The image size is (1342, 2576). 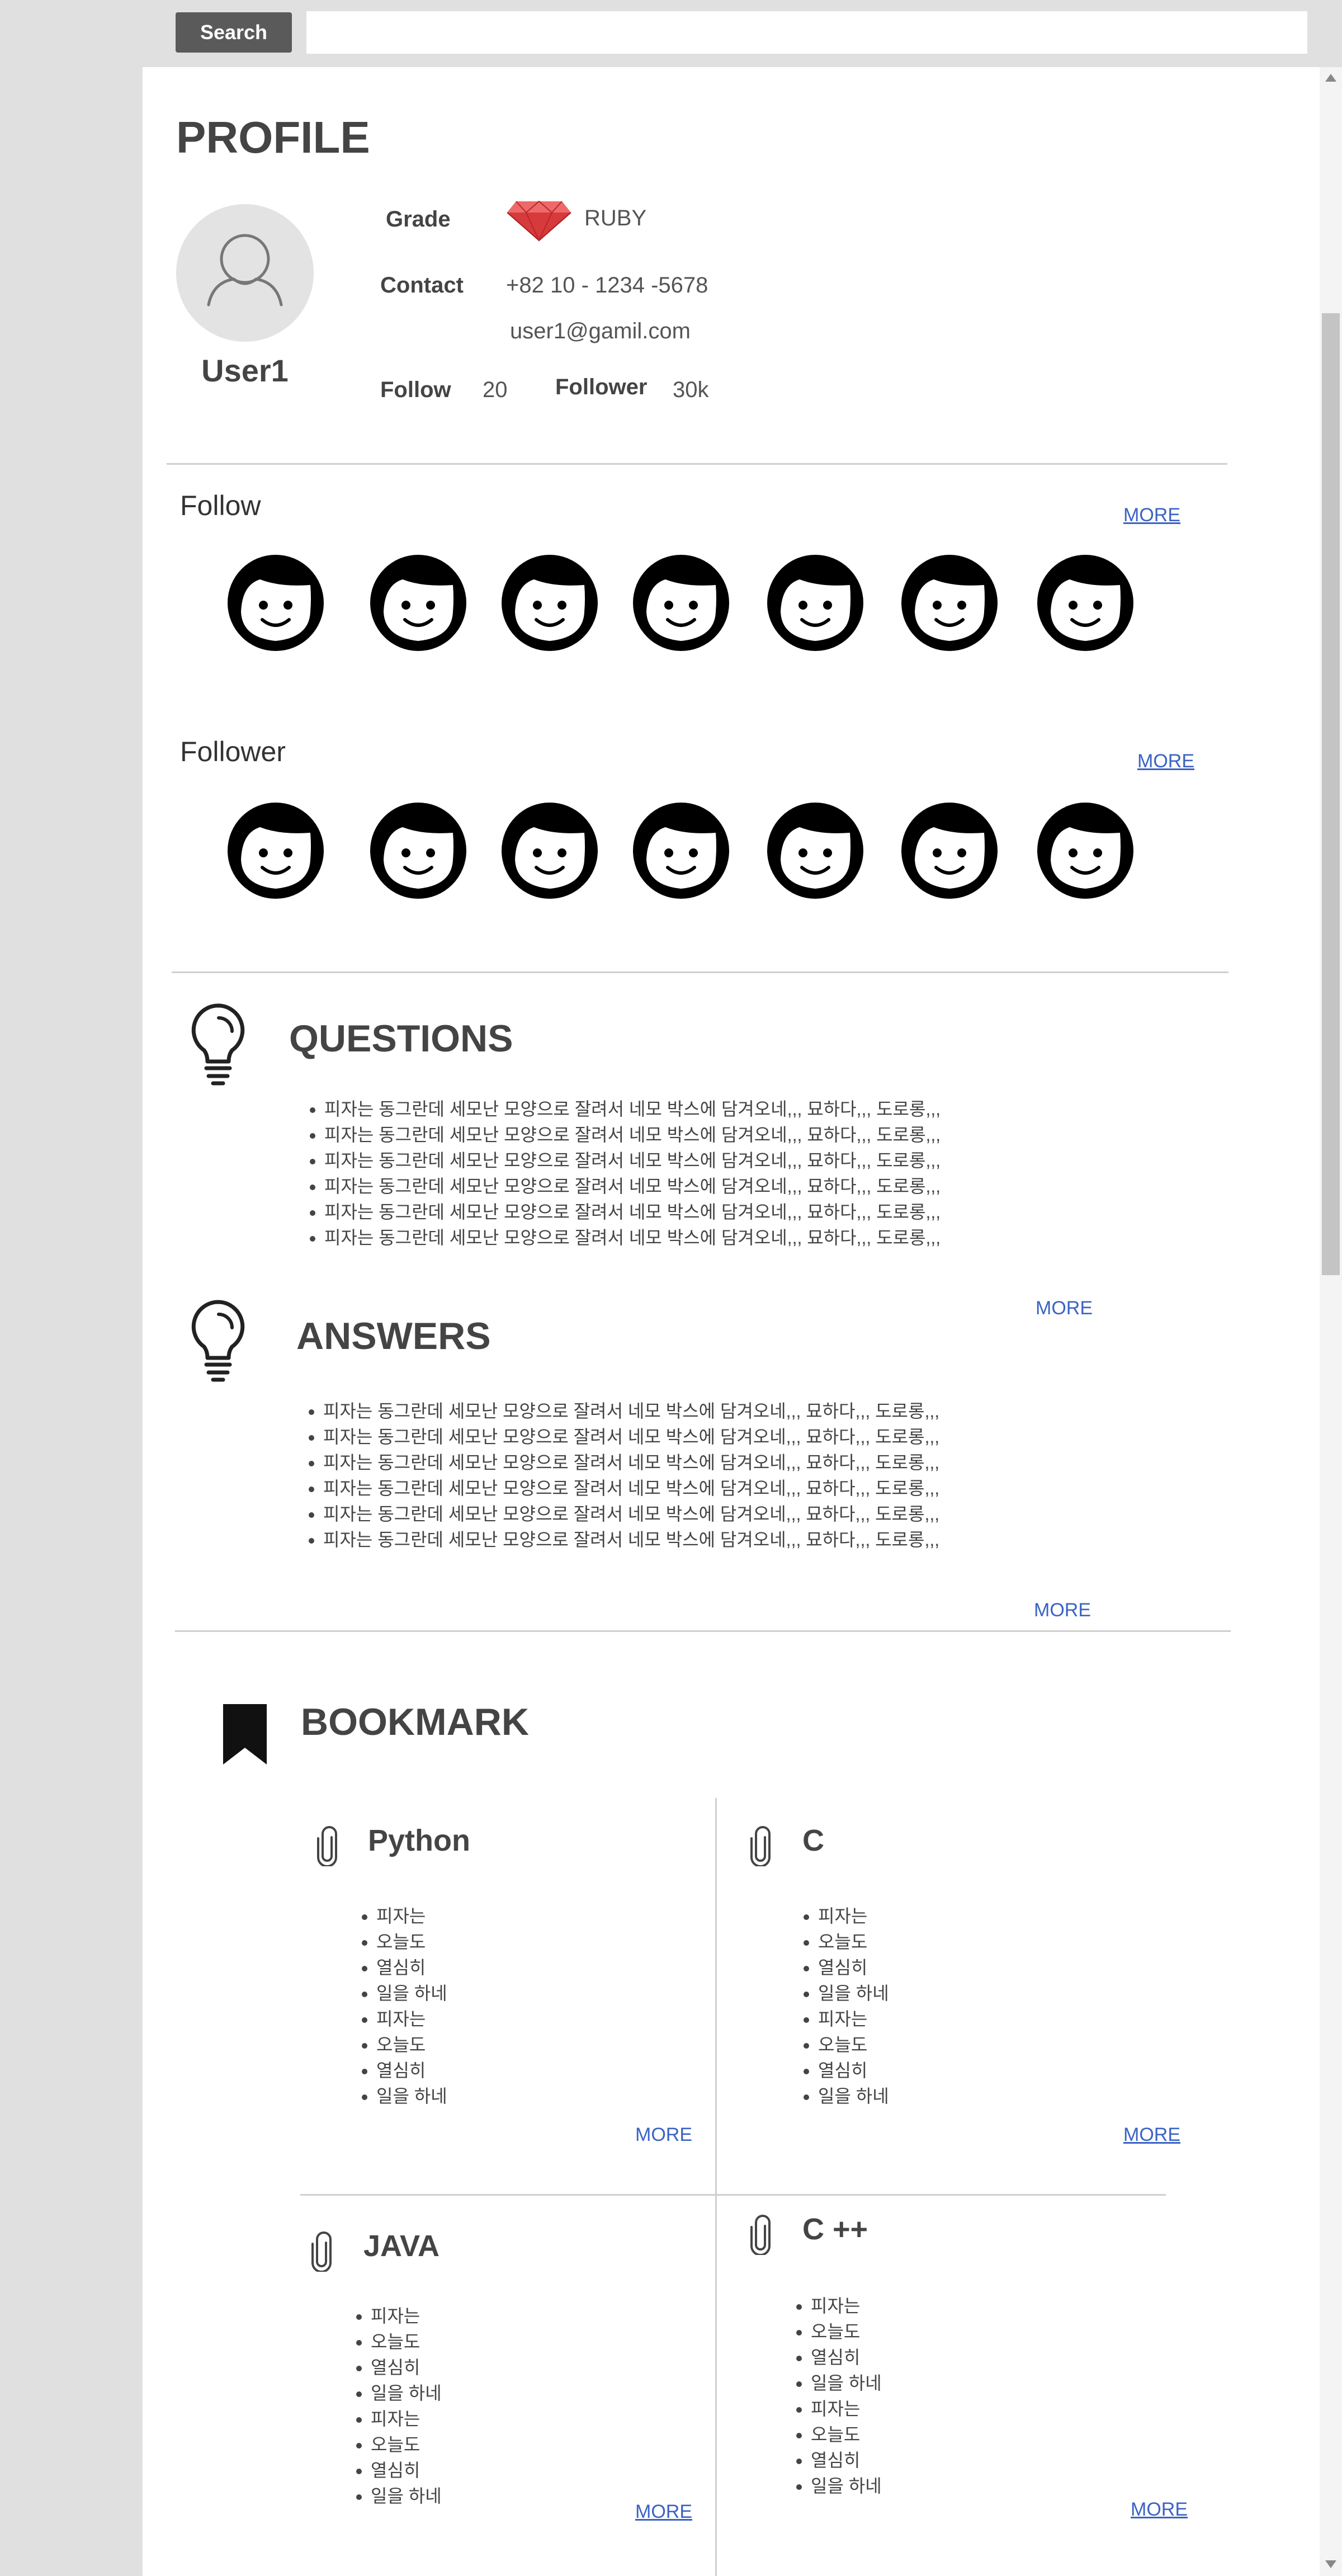 I want to click on top-search-bar: Search, so click(x=671, y=33).